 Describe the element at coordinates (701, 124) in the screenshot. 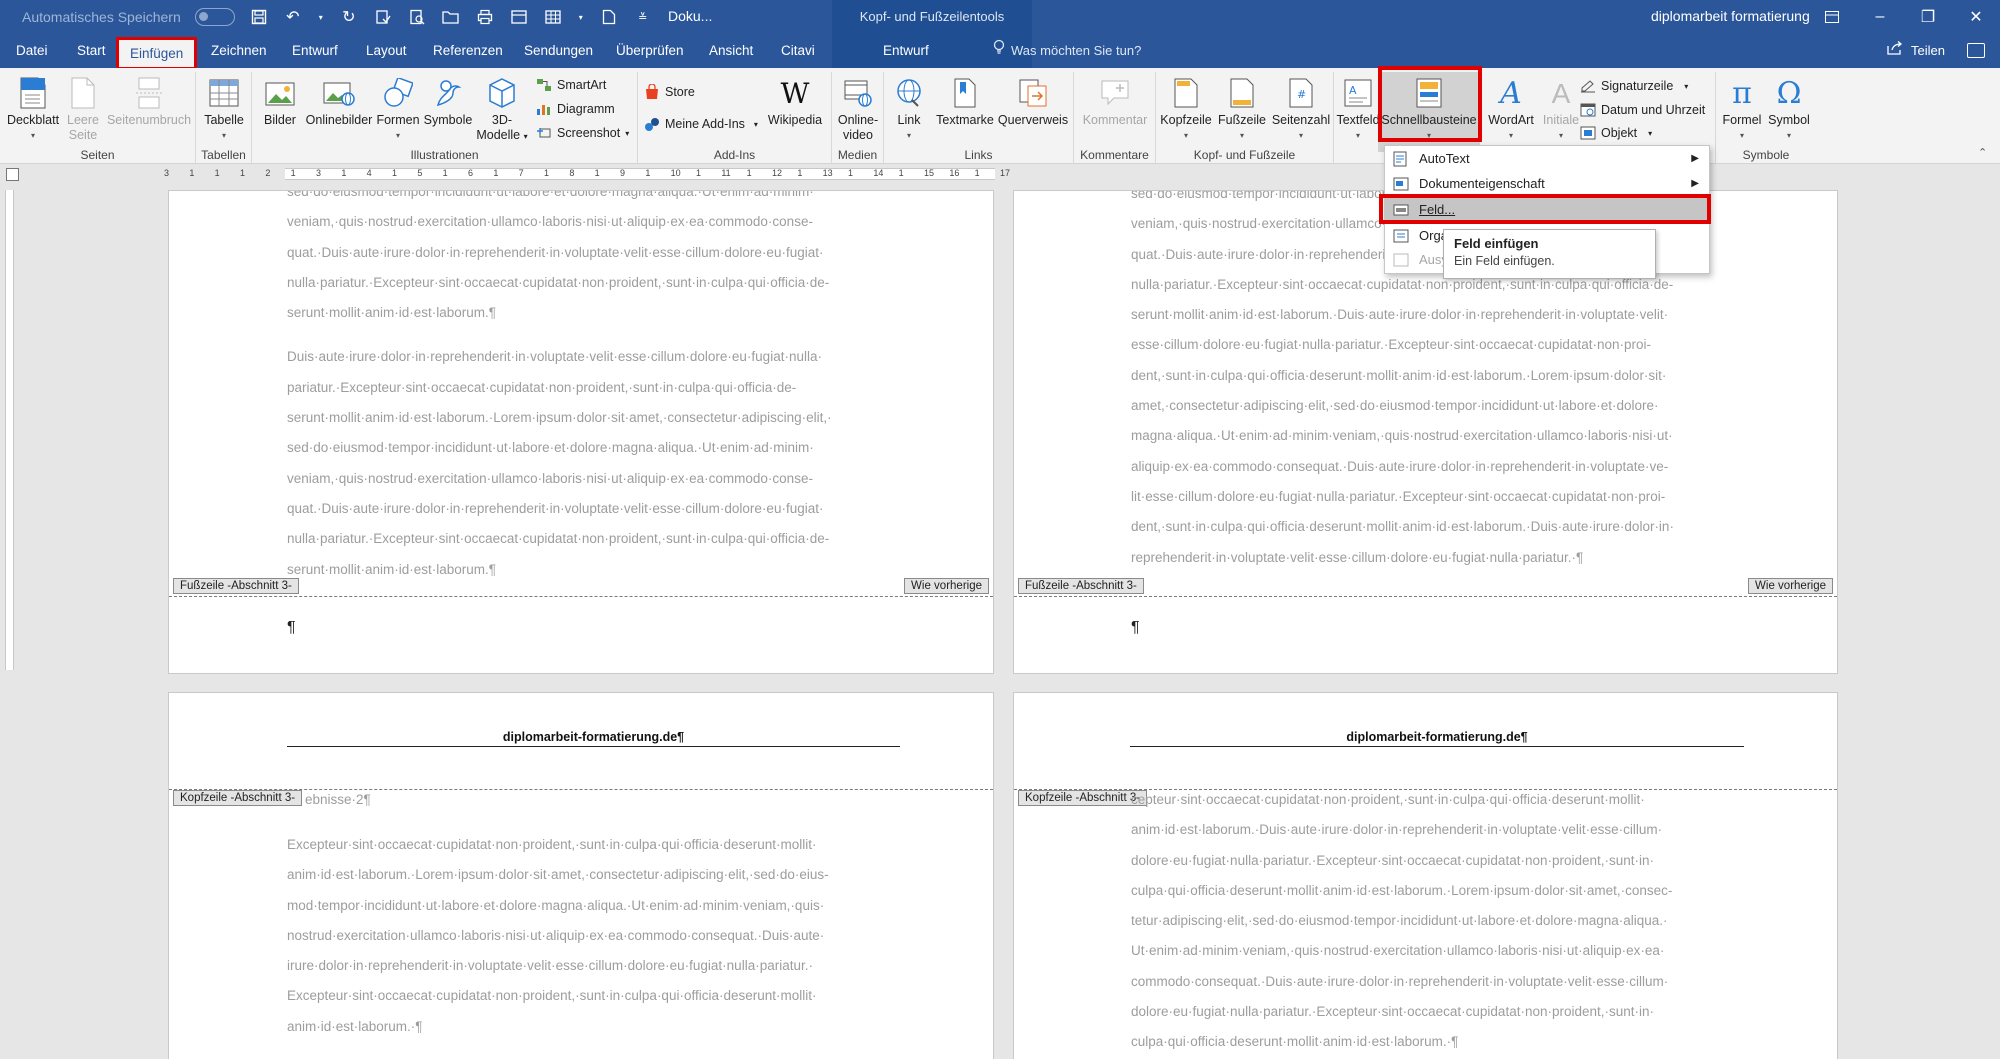

I see `meine-addins-button: Meine Add-Ins ▾` at that location.